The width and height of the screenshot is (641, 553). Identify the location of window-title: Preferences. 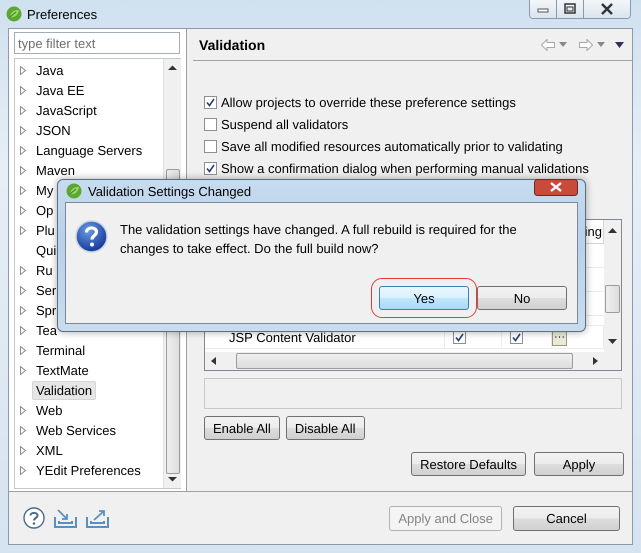
(62, 14).